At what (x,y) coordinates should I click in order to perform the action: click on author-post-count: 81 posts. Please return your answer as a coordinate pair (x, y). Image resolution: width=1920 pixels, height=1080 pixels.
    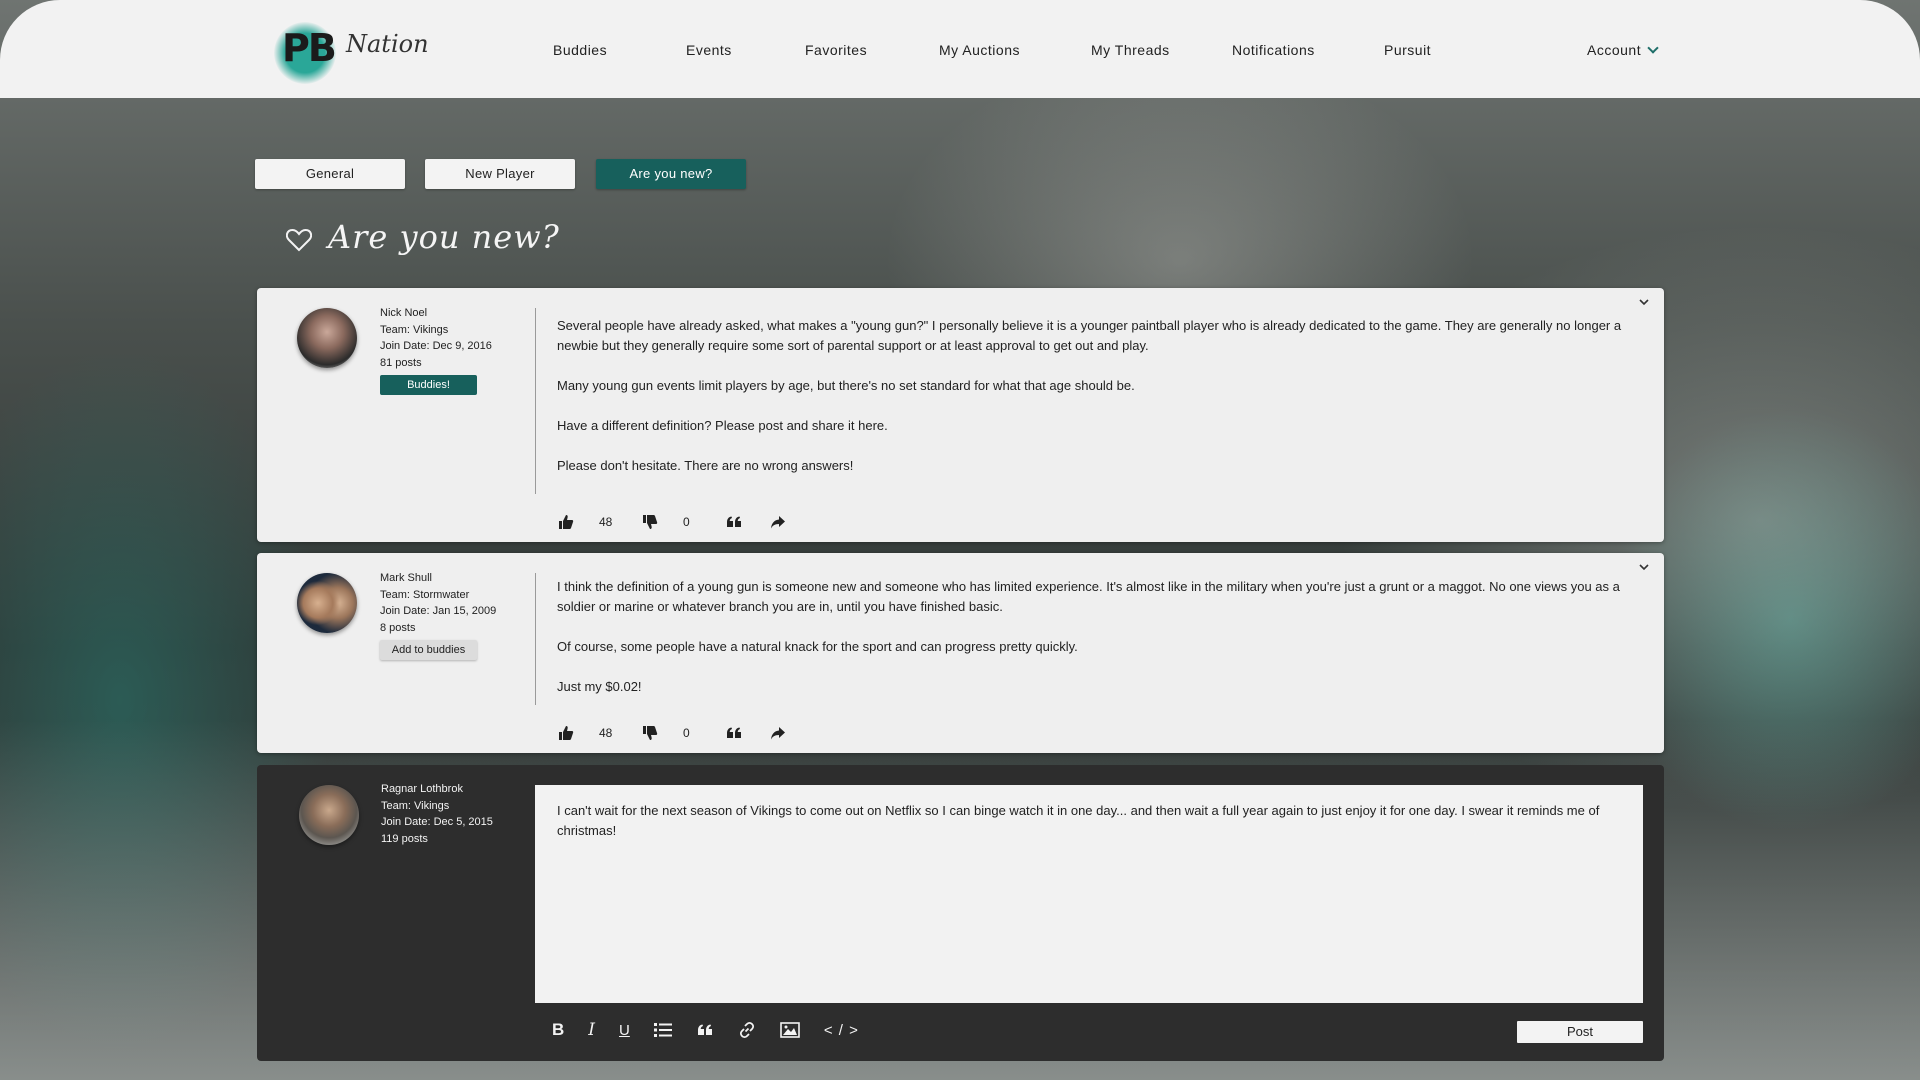
    Looking at the image, I should click on (401, 362).